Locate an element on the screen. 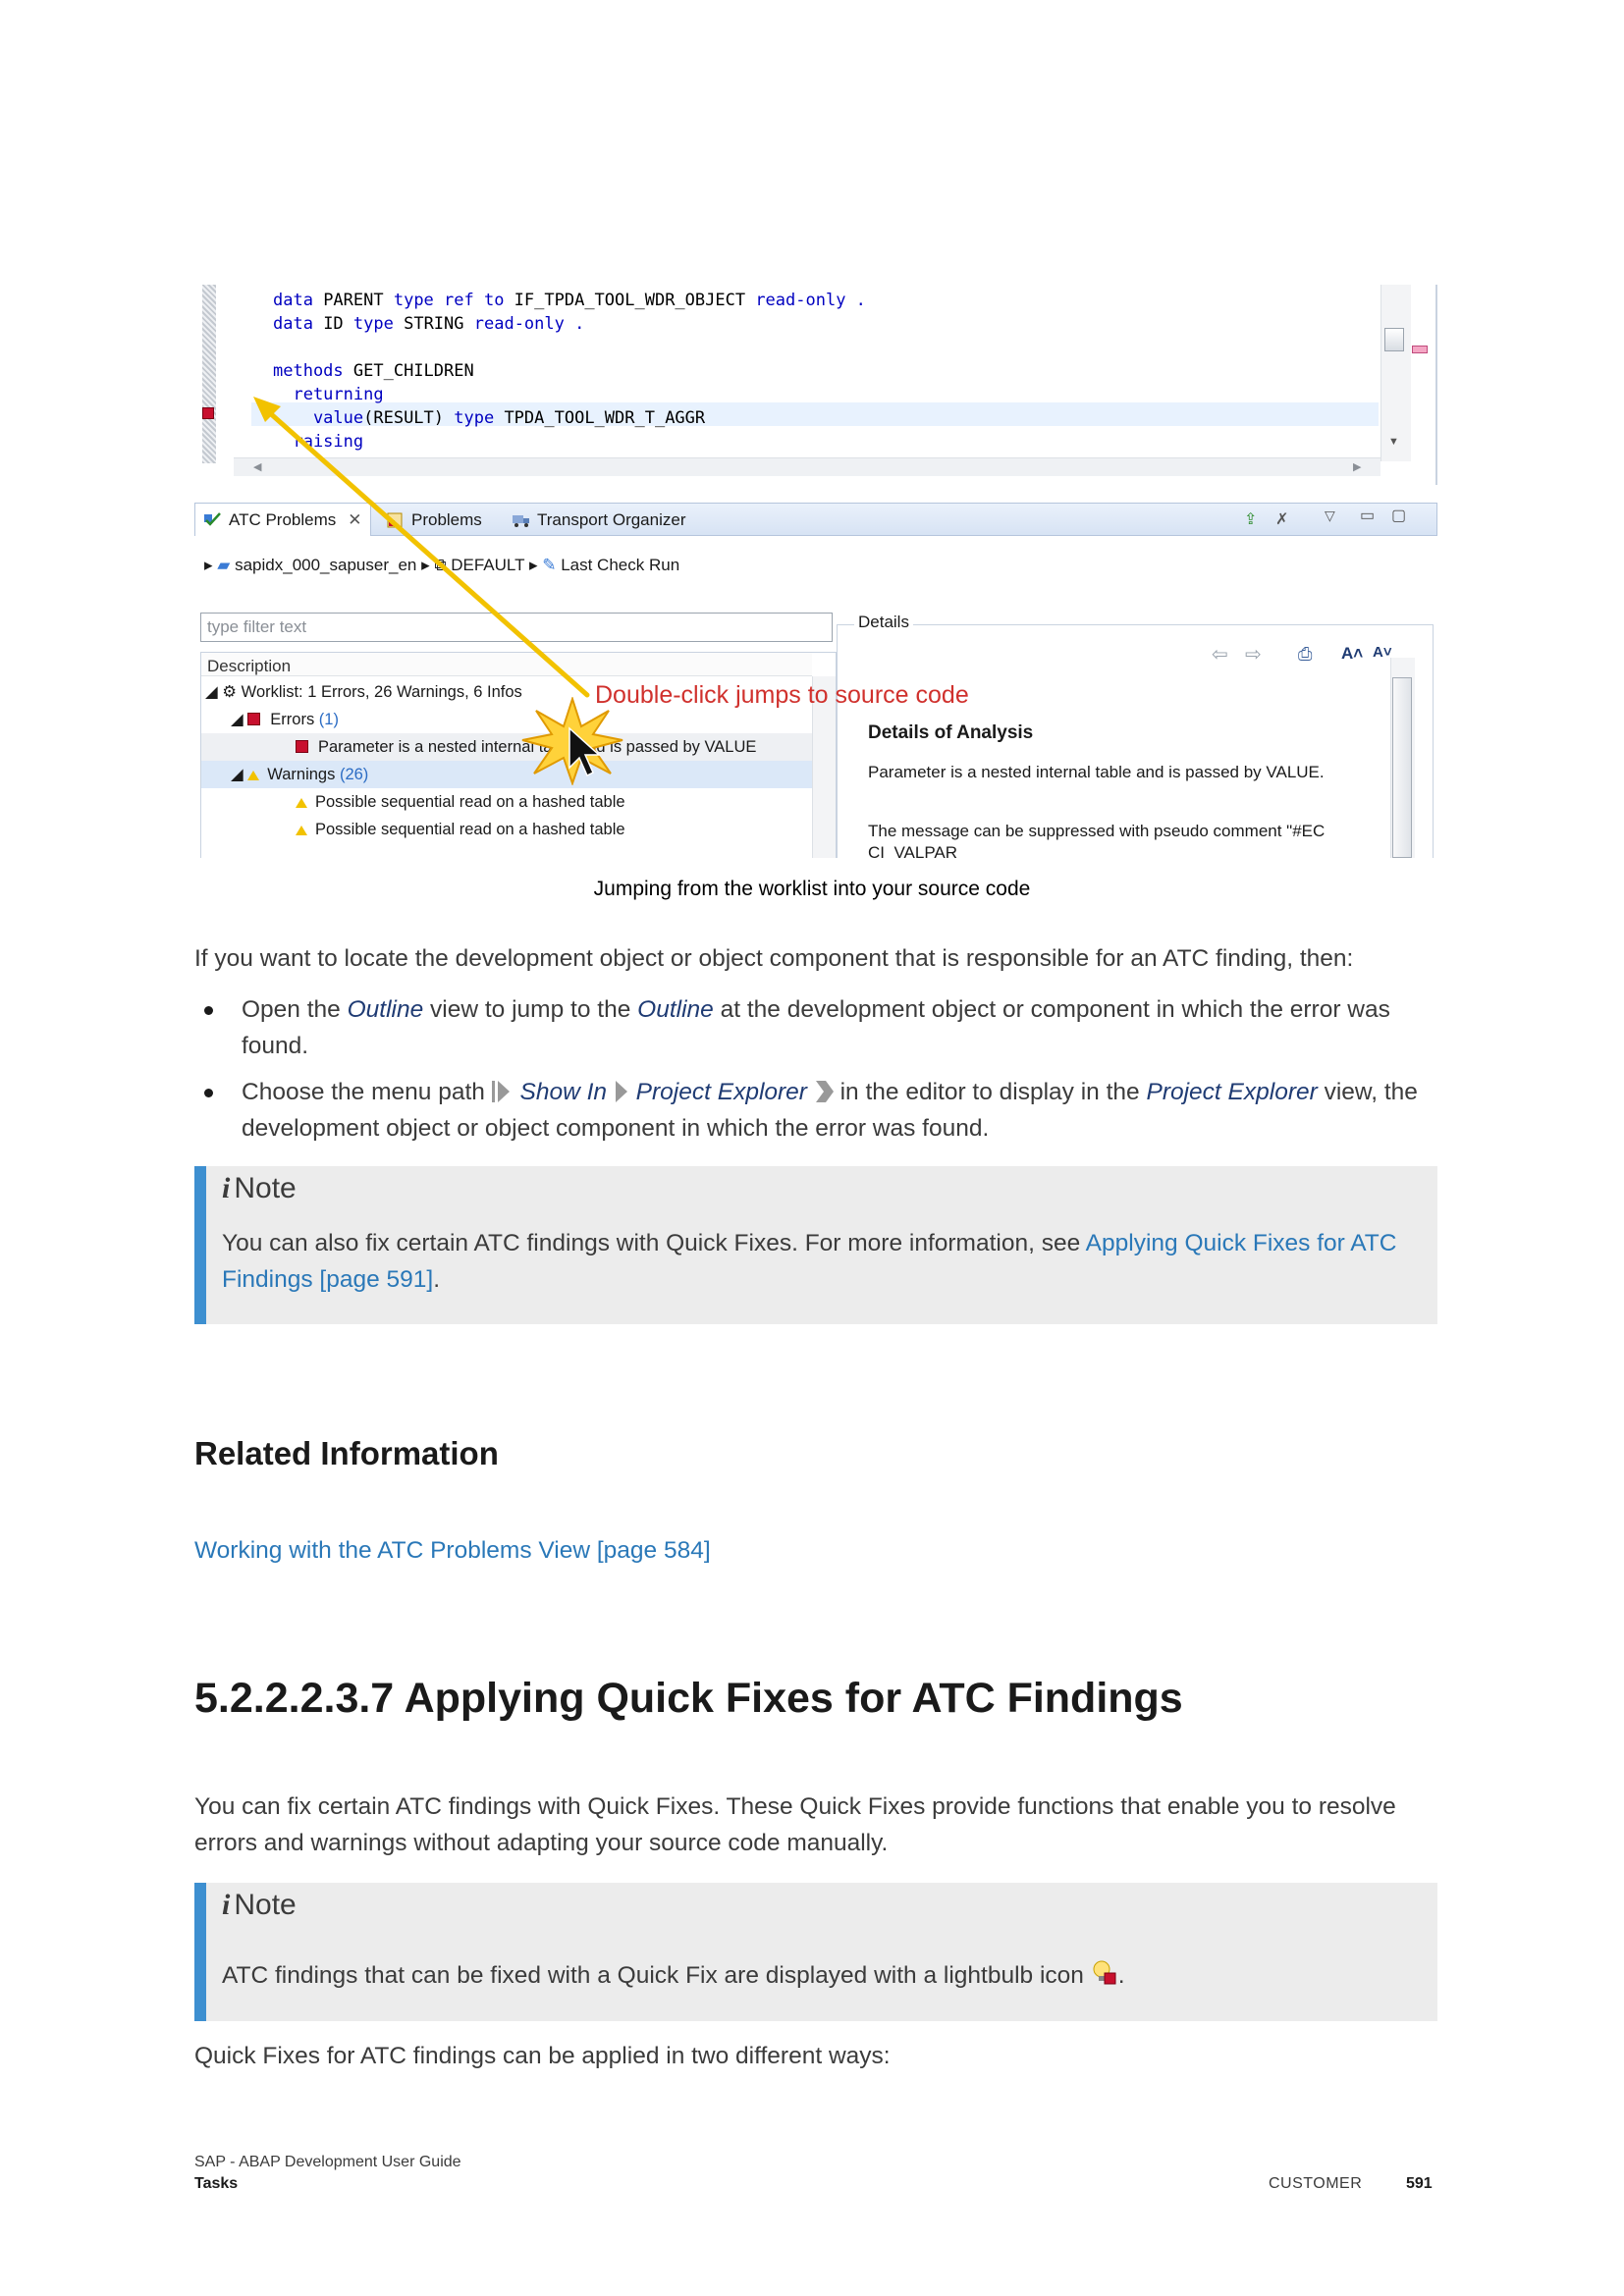 This screenshot has height=2296, width=1624. menu-path-start-icon is located at coordinates (500, 1091).